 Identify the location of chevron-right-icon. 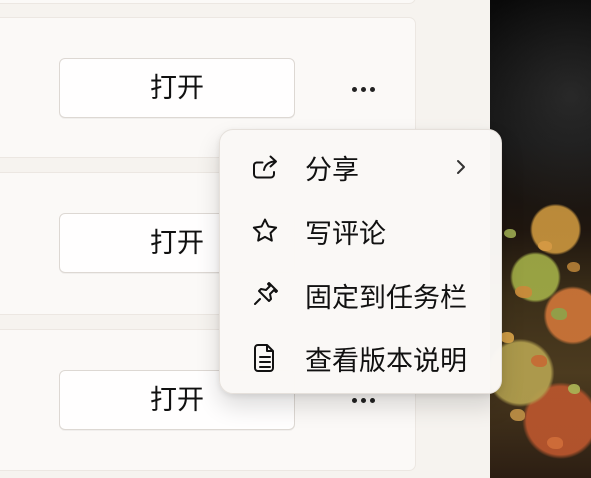
(461, 167).